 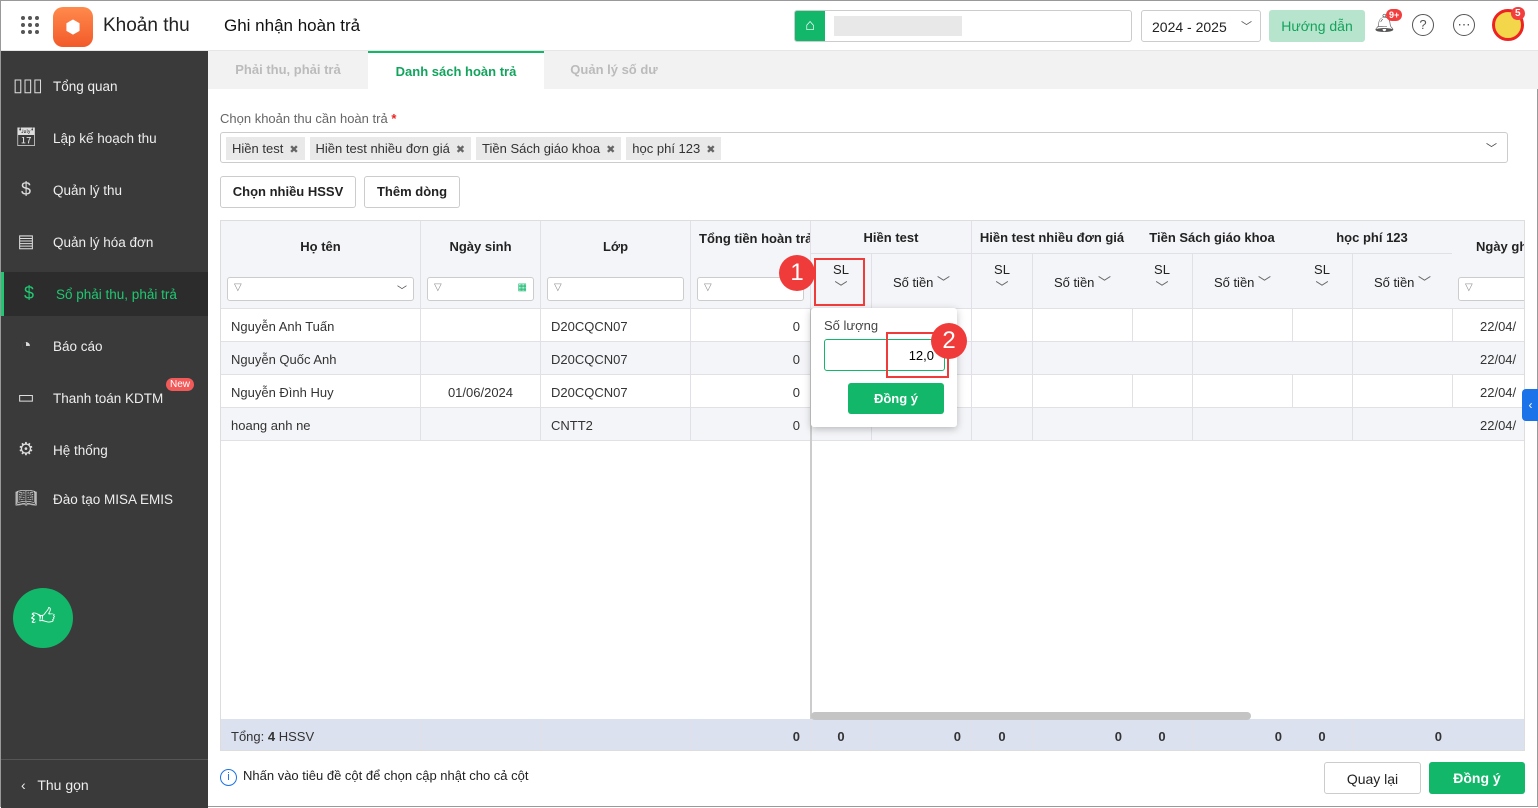 I want to click on annotation-number-1: 1, so click(x=797, y=273).